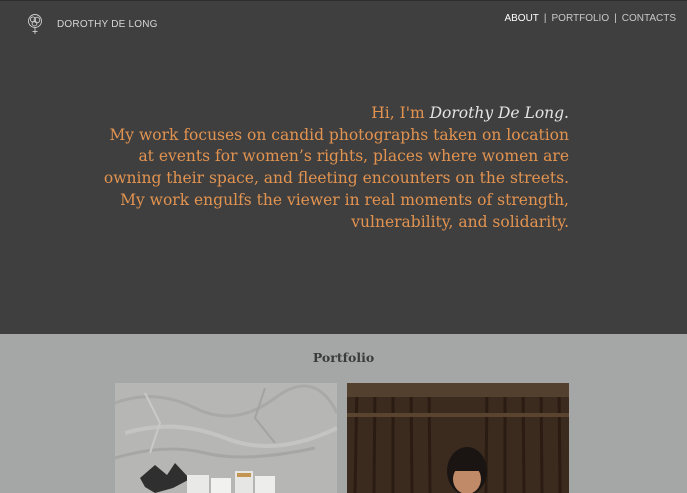 This screenshot has width=687, height=493. Describe the element at coordinates (649, 18) in the screenshot. I see `nav-contacts-link: CONTACTS` at that location.